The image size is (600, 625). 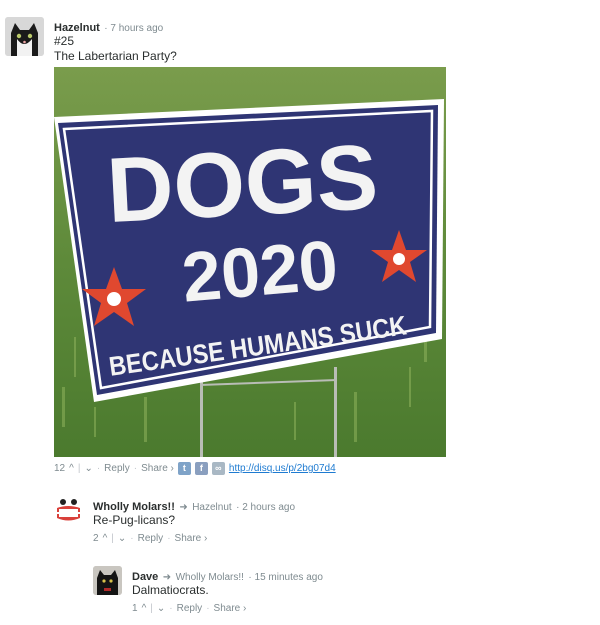 I want to click on chattering-teeth-avatar-icon, so click(x=68, y=510).